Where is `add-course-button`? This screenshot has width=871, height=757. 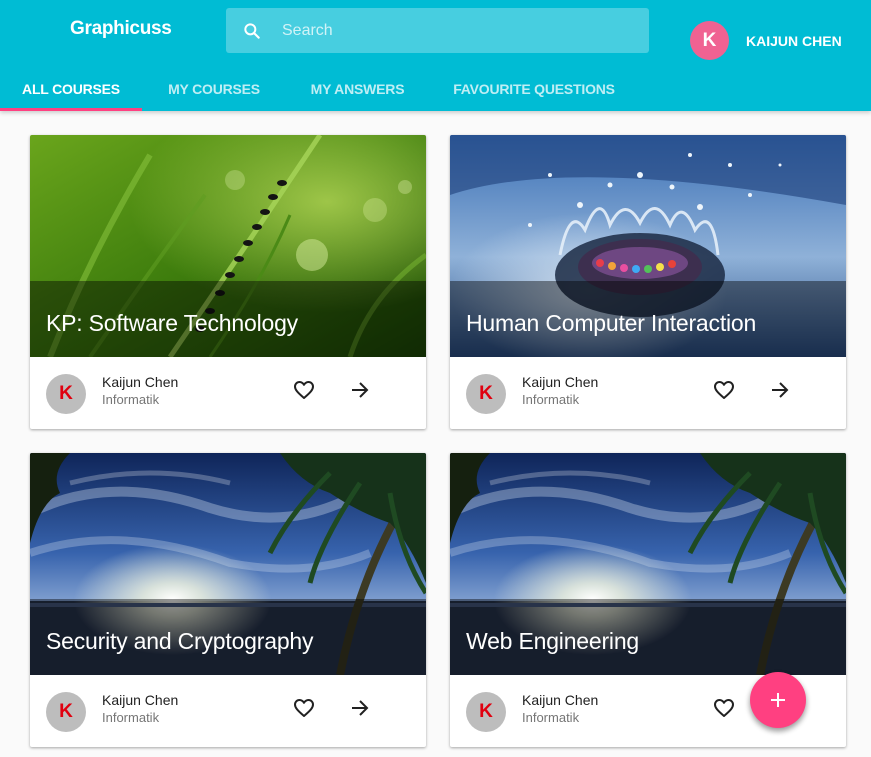 add-course-button is located at coordinates (778, 700).